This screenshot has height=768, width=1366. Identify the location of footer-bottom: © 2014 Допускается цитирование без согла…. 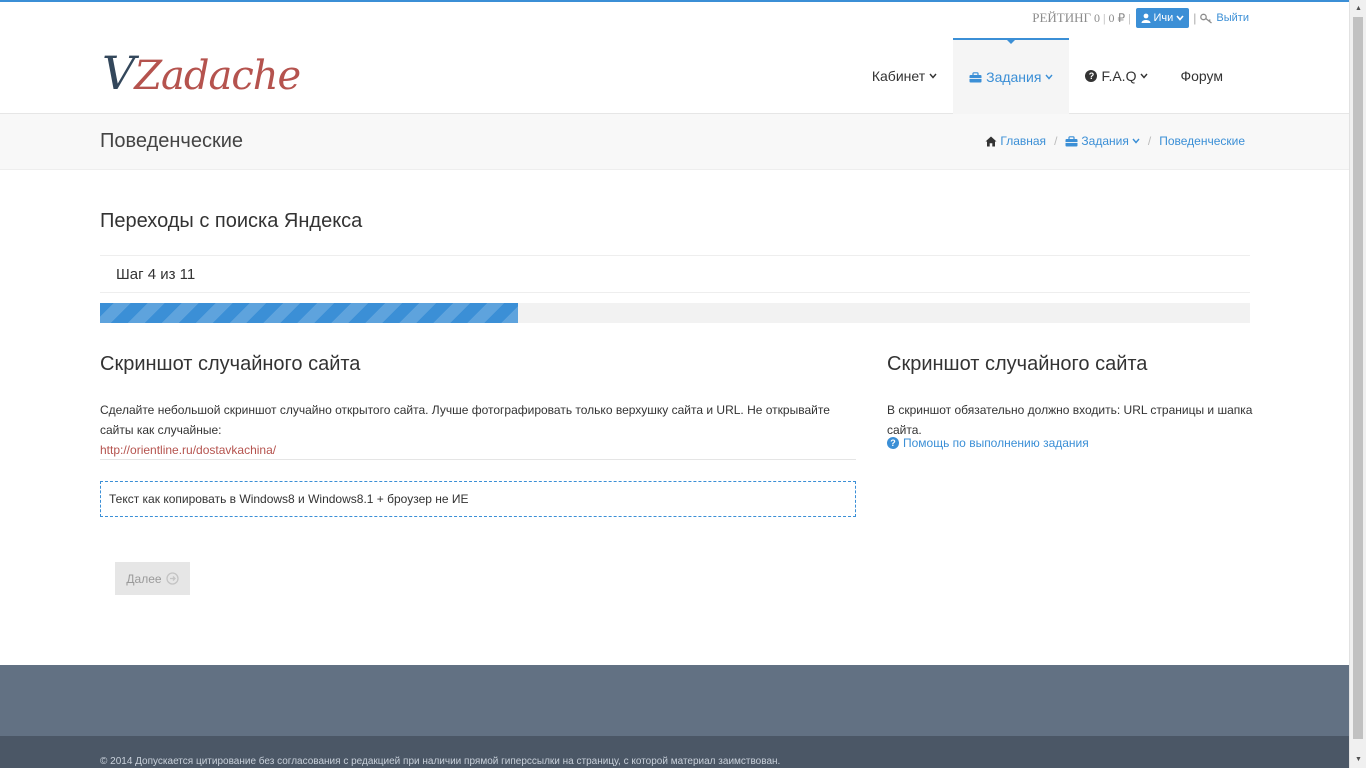
(674, 752).